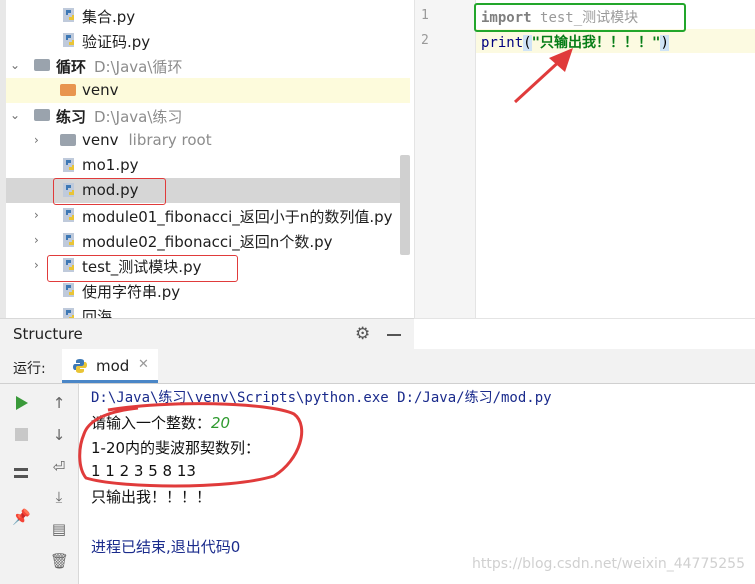  What do you see at coordinates (59, 529) in the screenshot?
I see `print-icon: ▤` at bounding box center [59, 529].